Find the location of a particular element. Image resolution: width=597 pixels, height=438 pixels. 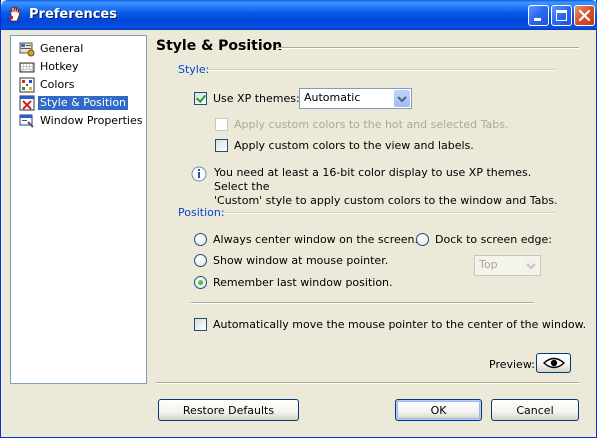

nav-item-style-position: Style & Position is located at coordinates (74, 103).